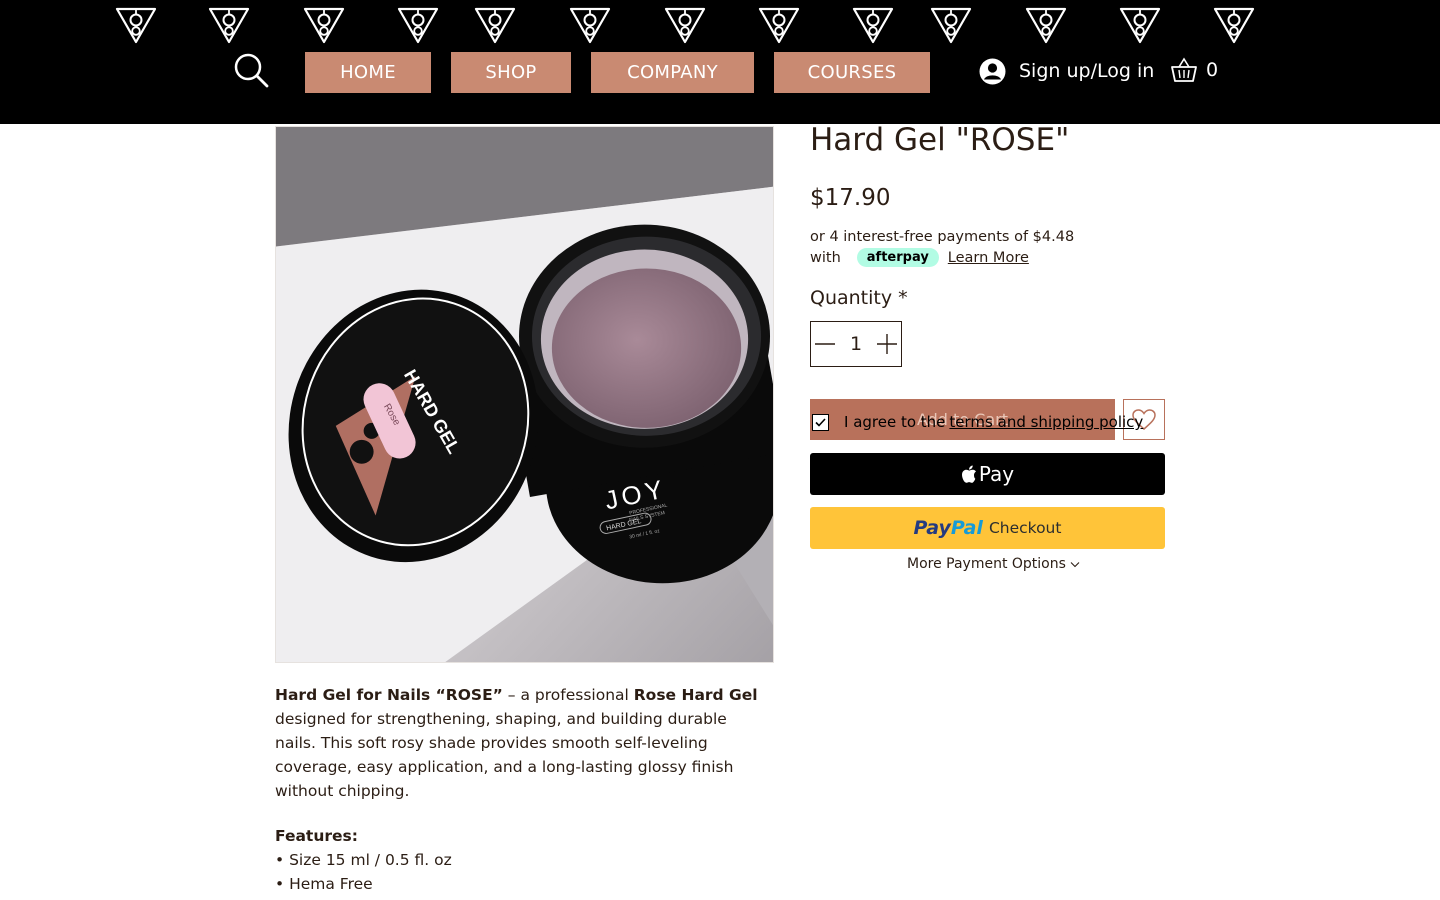 This screenshot has width=1440, height=900. Describe the element at coordinates (511, 72) in the screenshot. I see `nav-shop: SHOP` at that location.